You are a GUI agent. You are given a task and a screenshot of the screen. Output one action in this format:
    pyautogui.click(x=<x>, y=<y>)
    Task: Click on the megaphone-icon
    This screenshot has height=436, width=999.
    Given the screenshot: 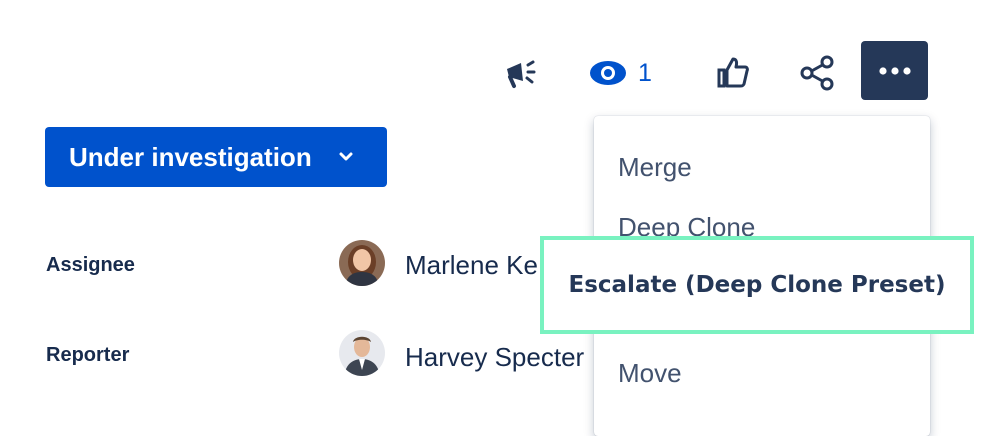 What is the action you would take?
    pyautogui.click(x=521, y=74)
    